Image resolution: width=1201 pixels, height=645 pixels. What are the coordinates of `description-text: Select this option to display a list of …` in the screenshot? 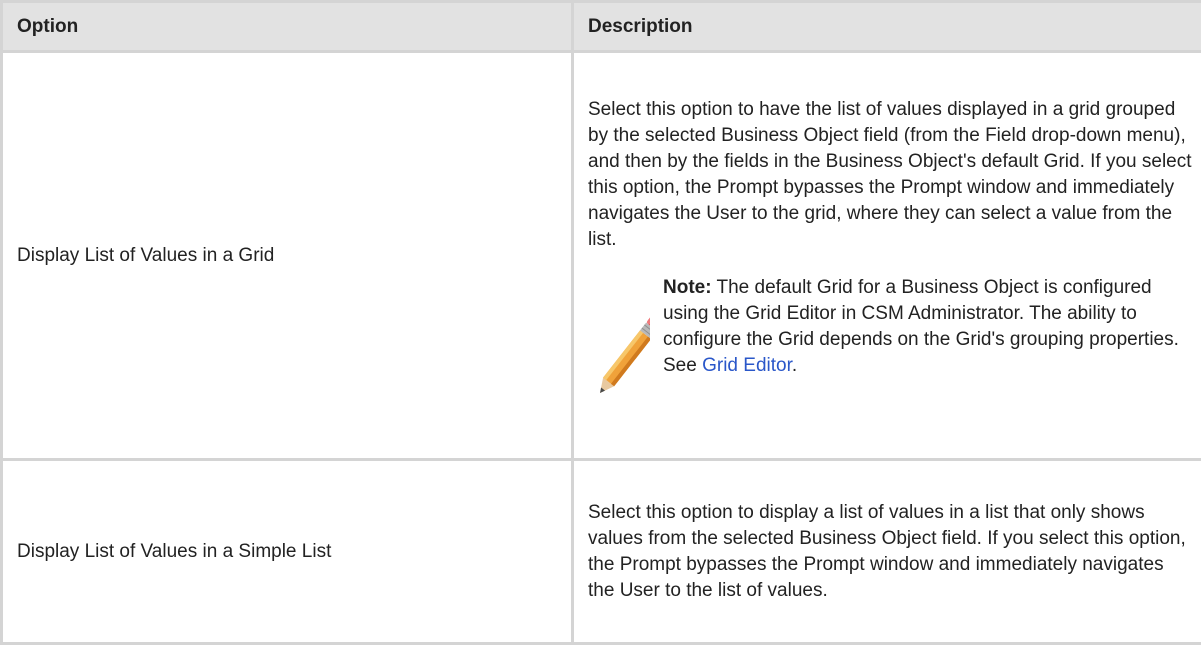 It's located at (891, 552).